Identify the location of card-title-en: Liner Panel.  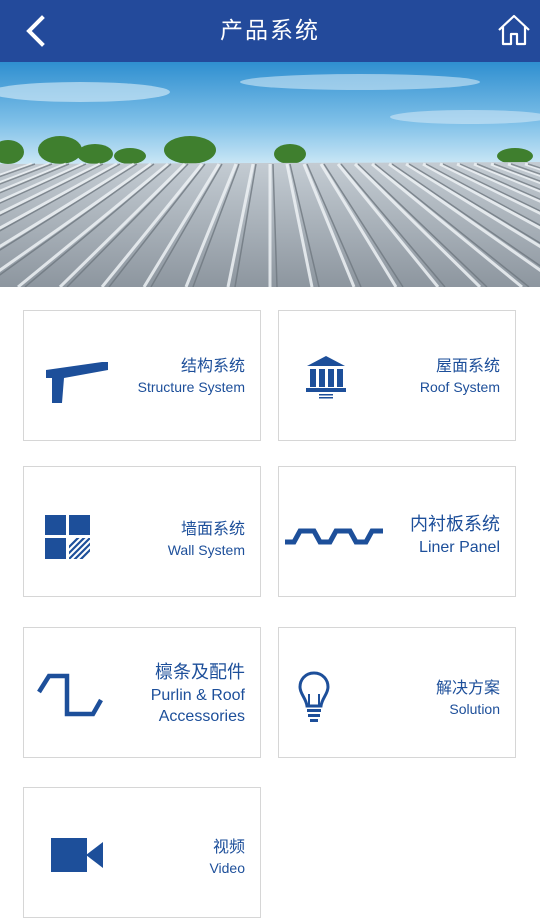
(459, 547).